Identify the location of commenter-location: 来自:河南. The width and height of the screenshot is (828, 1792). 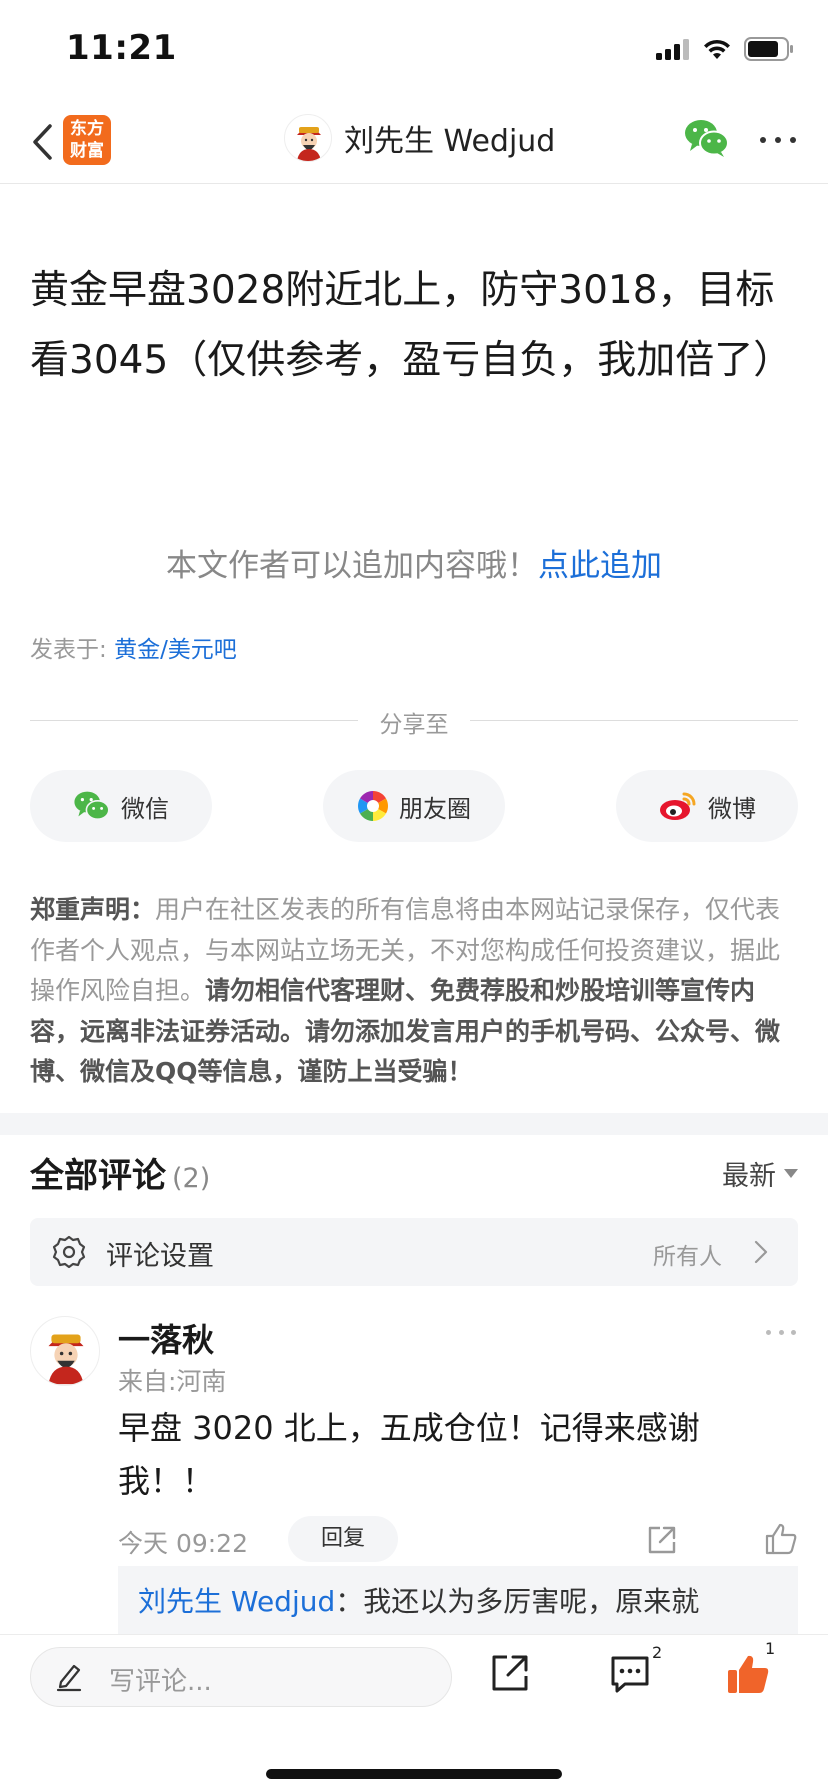
(172, 1381).